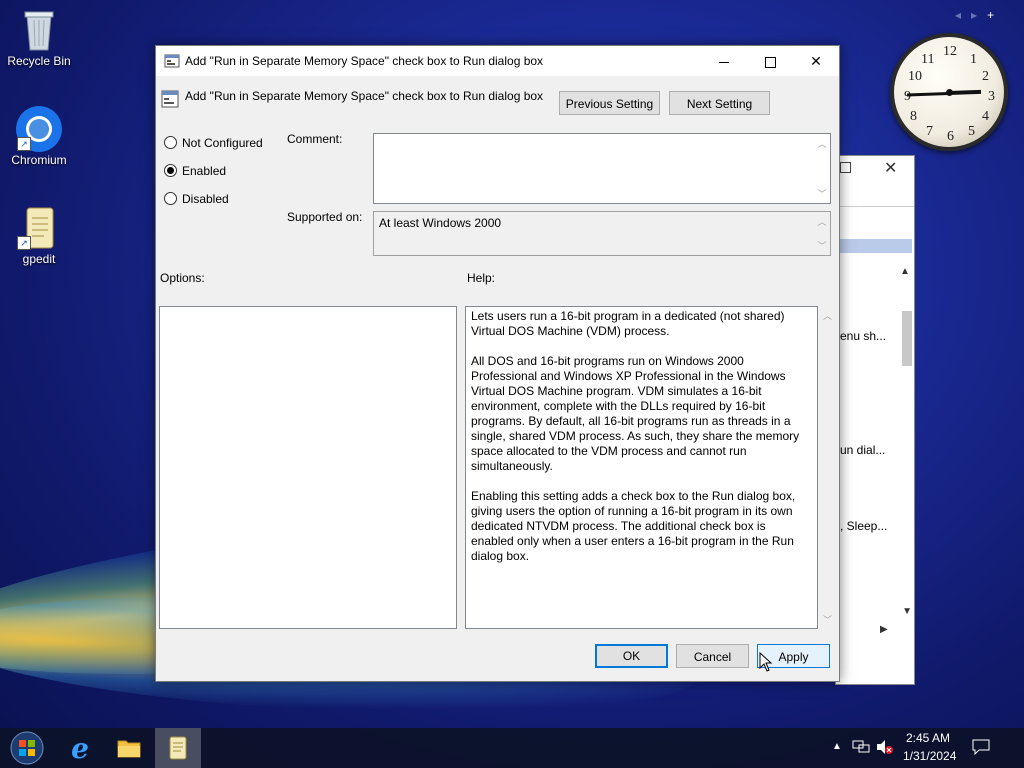 This screenshot has width=1024, height=768. I want to click on clock-time: 2:45 AM, so click(928, 738).